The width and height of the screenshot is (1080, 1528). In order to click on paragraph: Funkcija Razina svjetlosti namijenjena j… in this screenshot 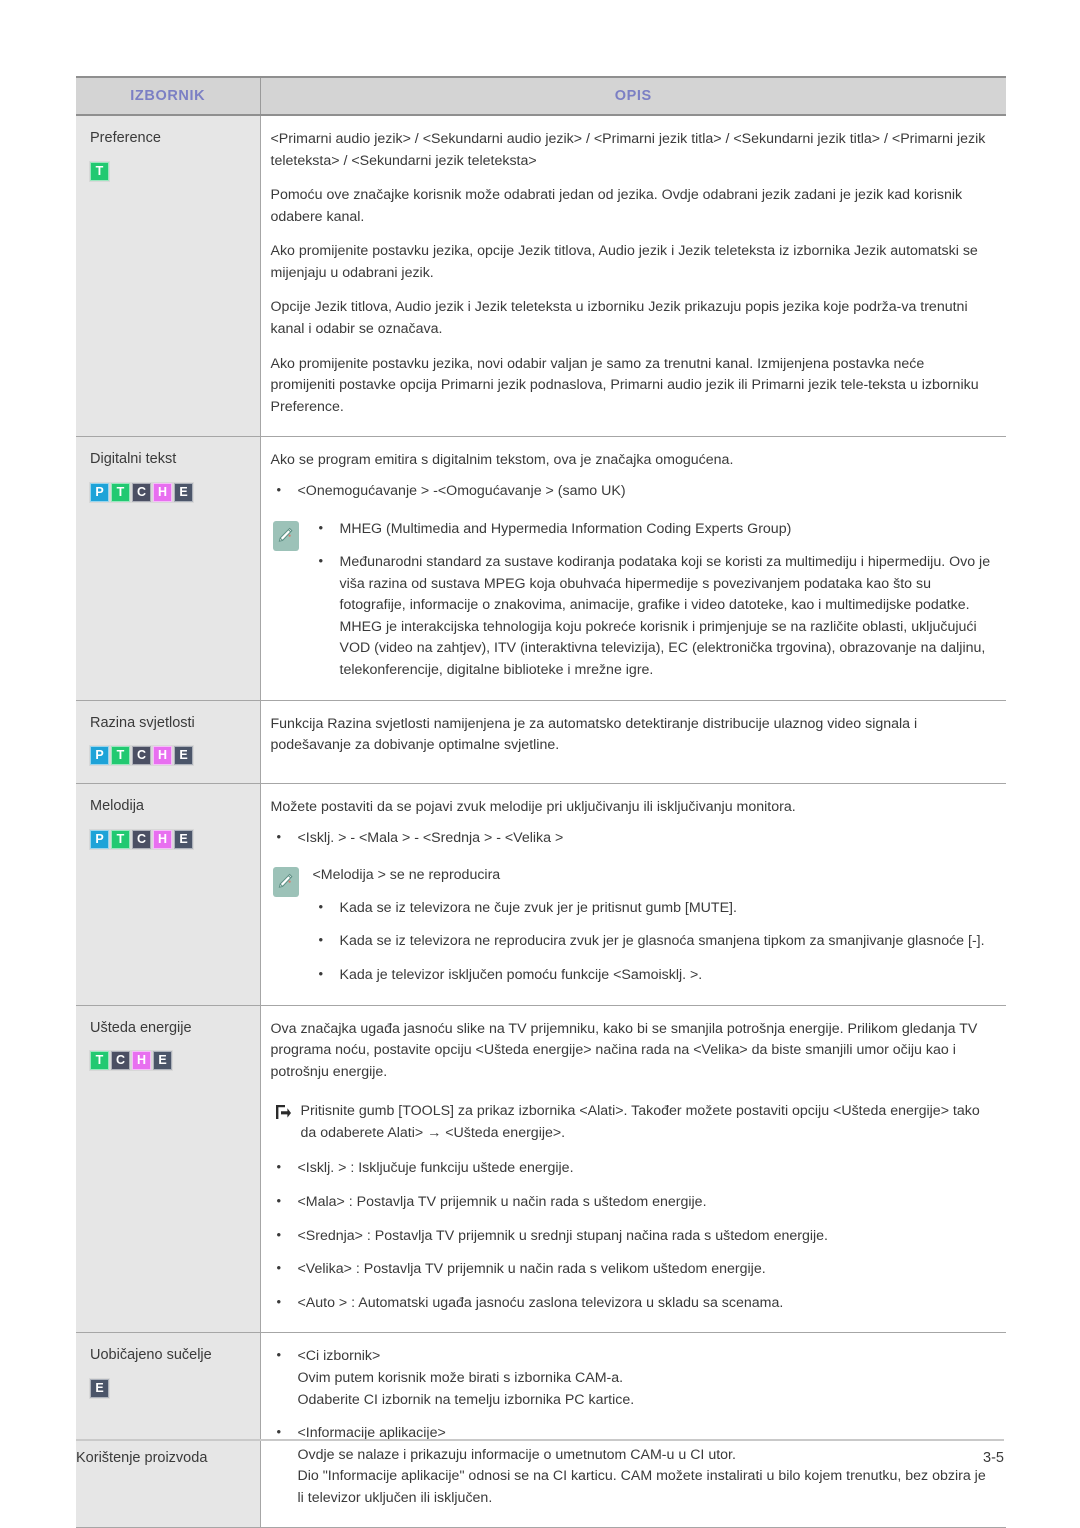, I will do `click(594, 734)`.